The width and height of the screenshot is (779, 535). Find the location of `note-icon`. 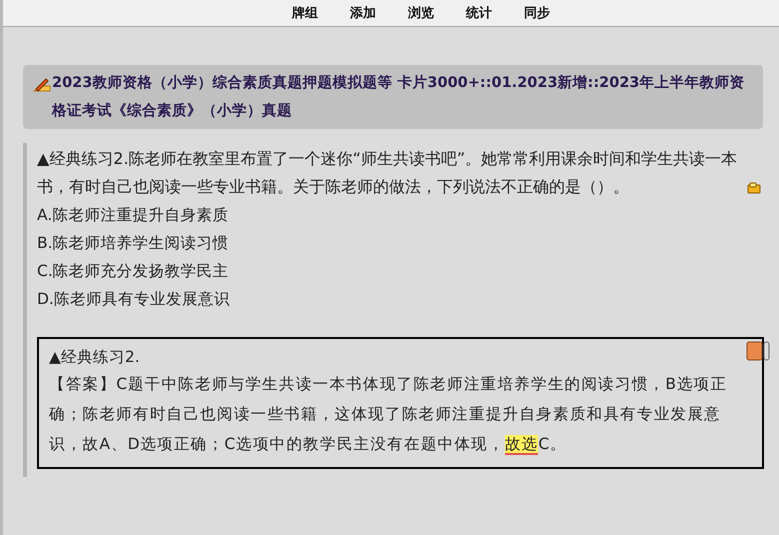

note-icon is located at coordinates (754, 188).